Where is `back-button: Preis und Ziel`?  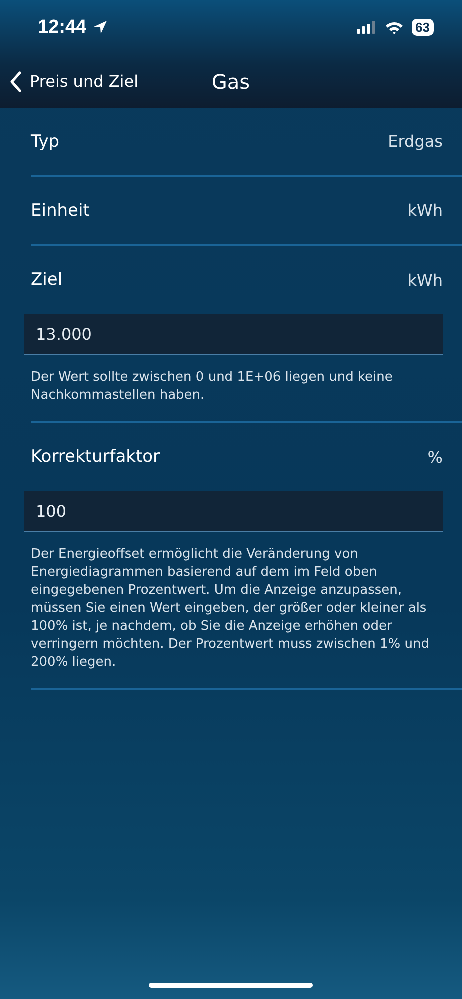
back-button: Preis und Ziel is located at coordinates (74, 81).